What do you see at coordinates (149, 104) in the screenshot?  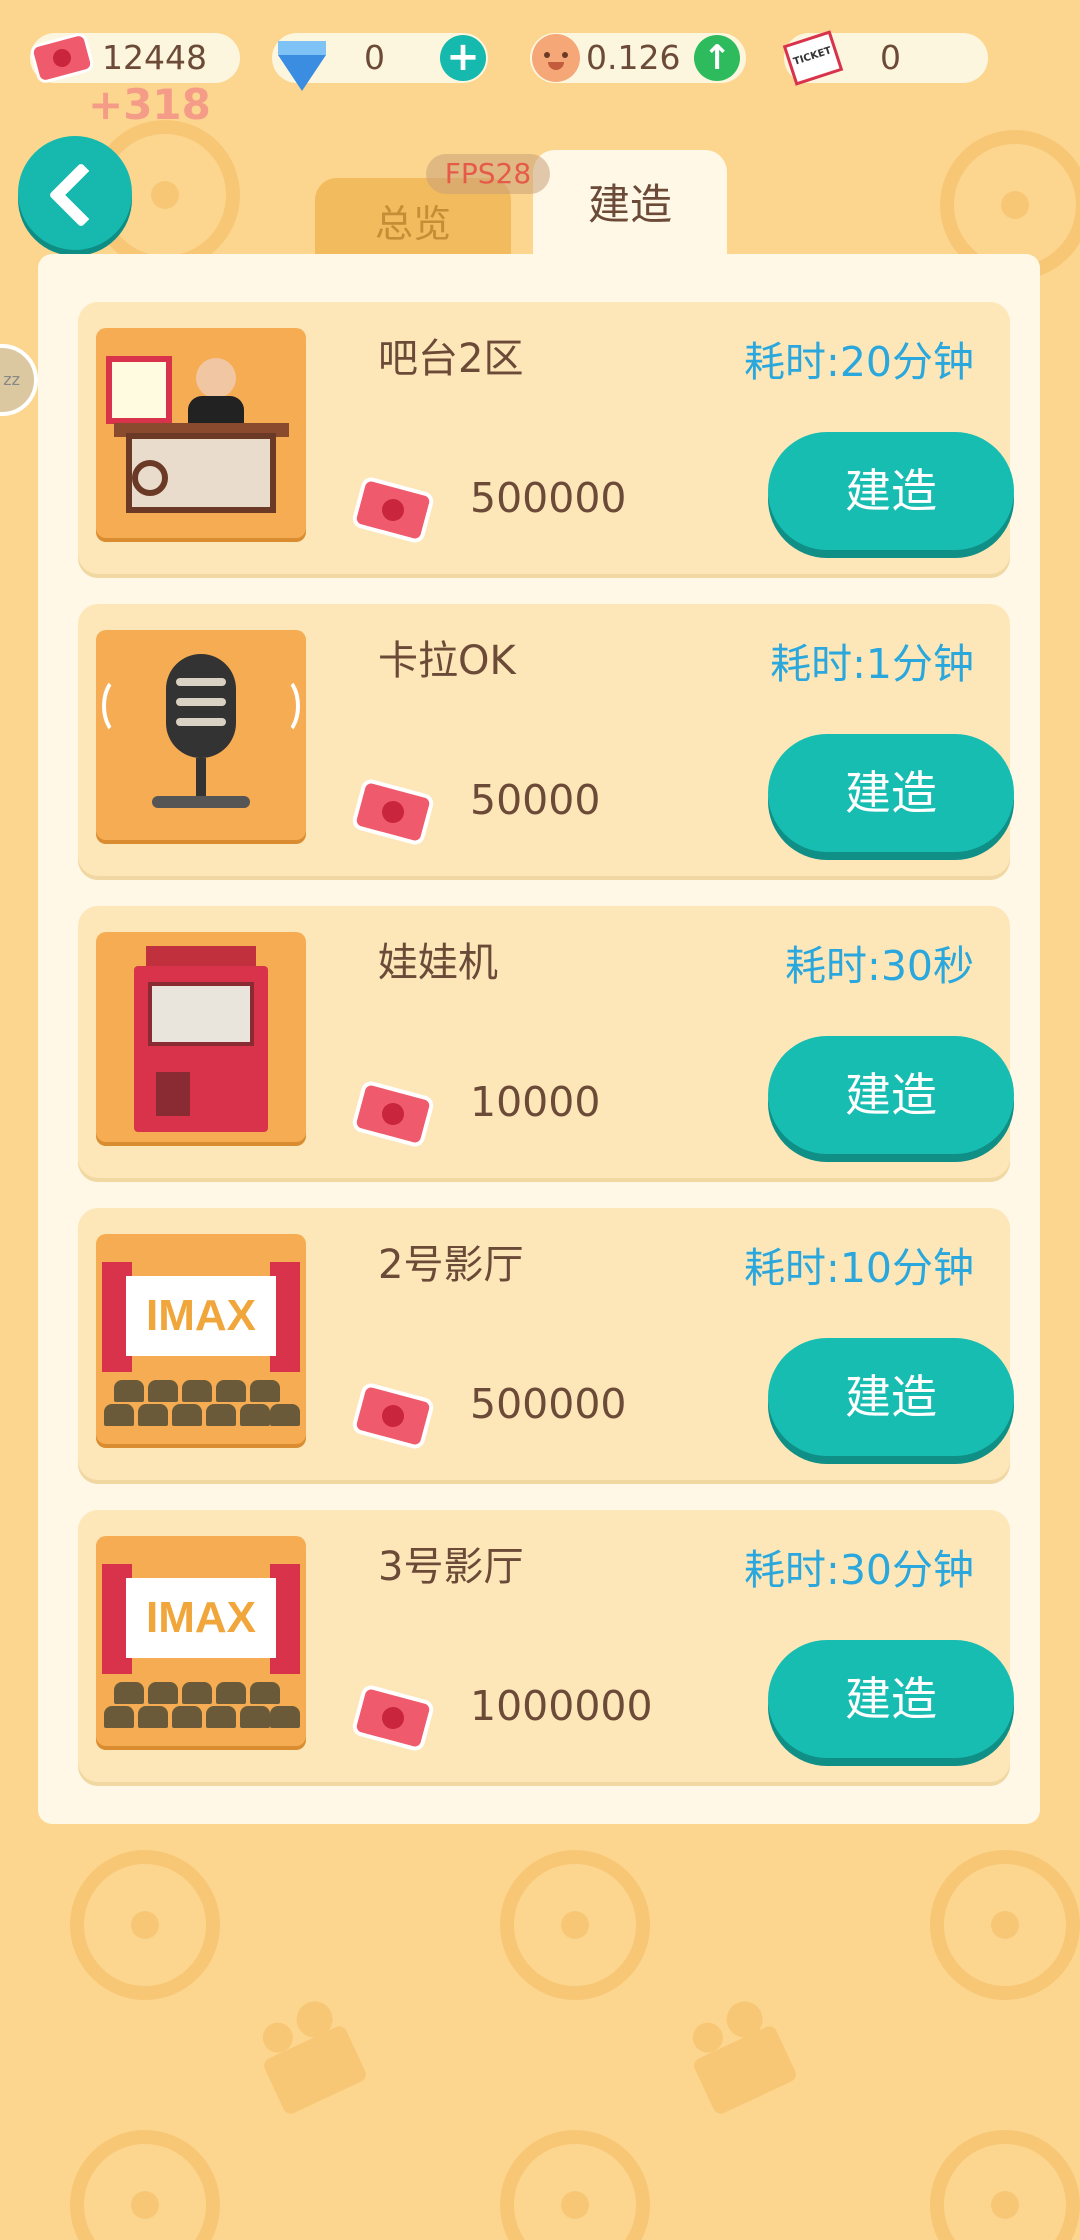 I see `income-popup: +318` at bounding box center [149, 104].